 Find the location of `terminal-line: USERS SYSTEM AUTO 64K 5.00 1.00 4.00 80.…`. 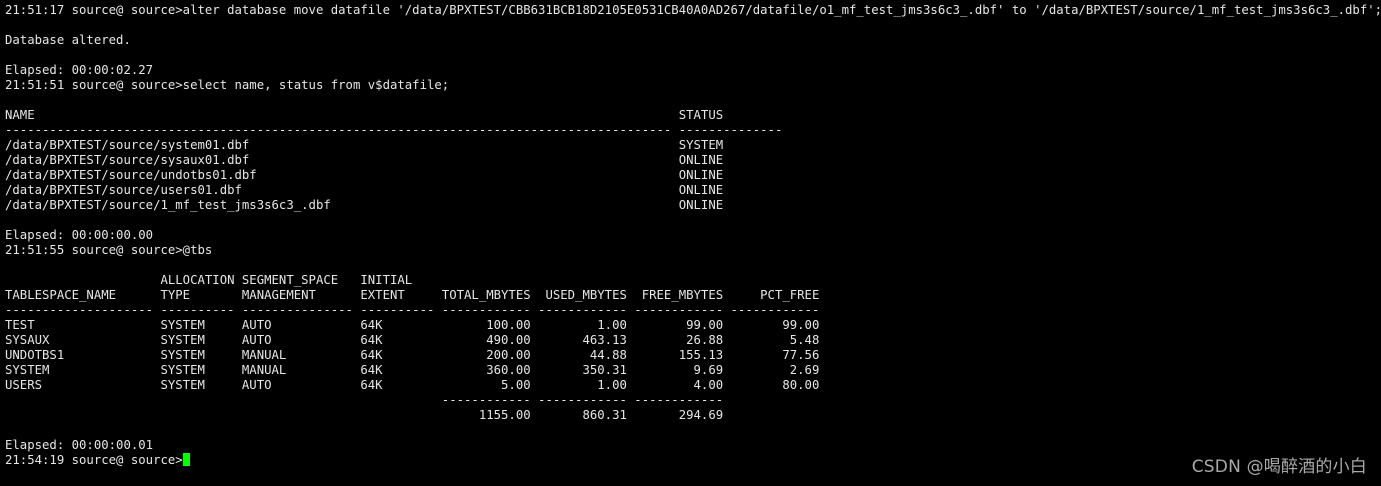

terminal-line: USERS SYSTEM AUTO 64K 5.00 1.00 4.00 80.… is located at coordinates (412, 385).